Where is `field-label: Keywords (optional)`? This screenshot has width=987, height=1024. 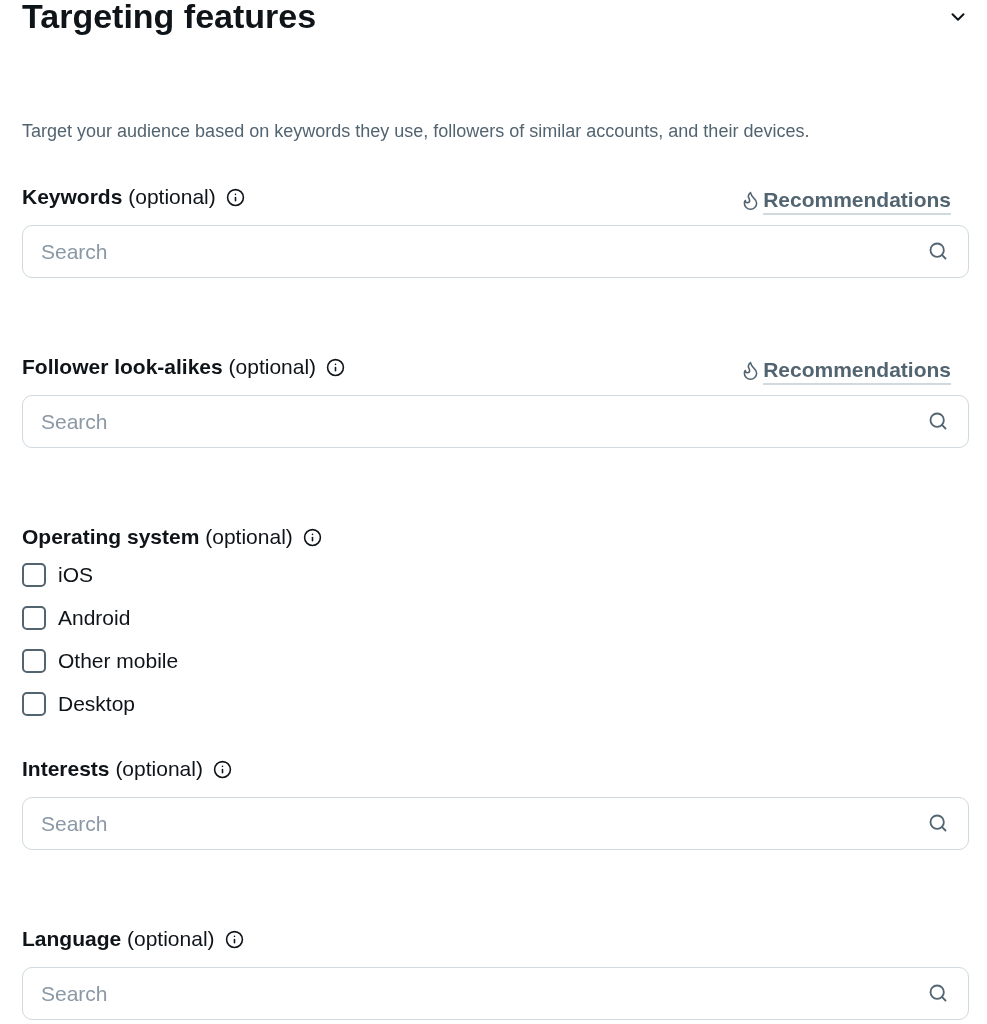 field-label: Keywords (optional) is located at coordinates (119, 197).